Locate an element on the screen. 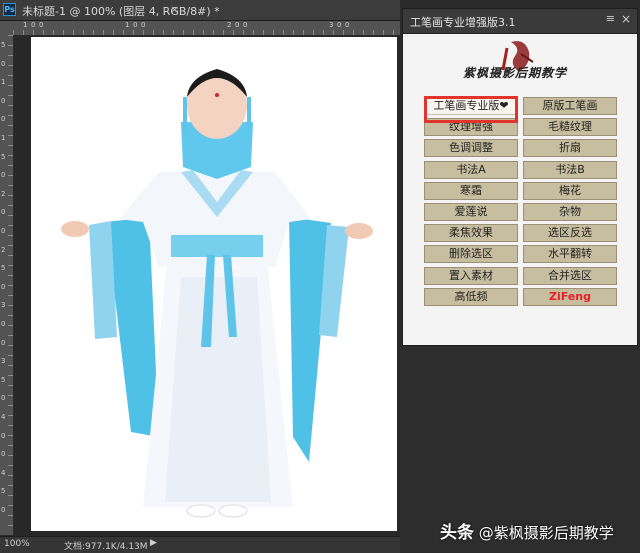 The width and height of the screenshot is (640, 553). panel-button-right-6: 杂物 is located at coordinates (570, 212).